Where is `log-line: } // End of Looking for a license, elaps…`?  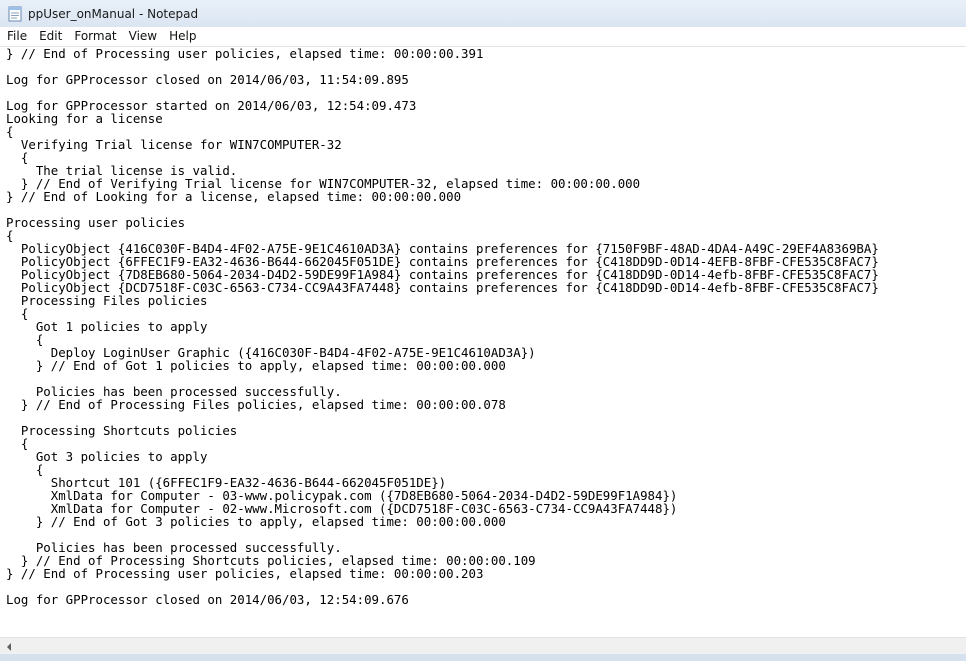
log-line: } // End of Looking for a license, elaps… is located at coordinates (234, 196).